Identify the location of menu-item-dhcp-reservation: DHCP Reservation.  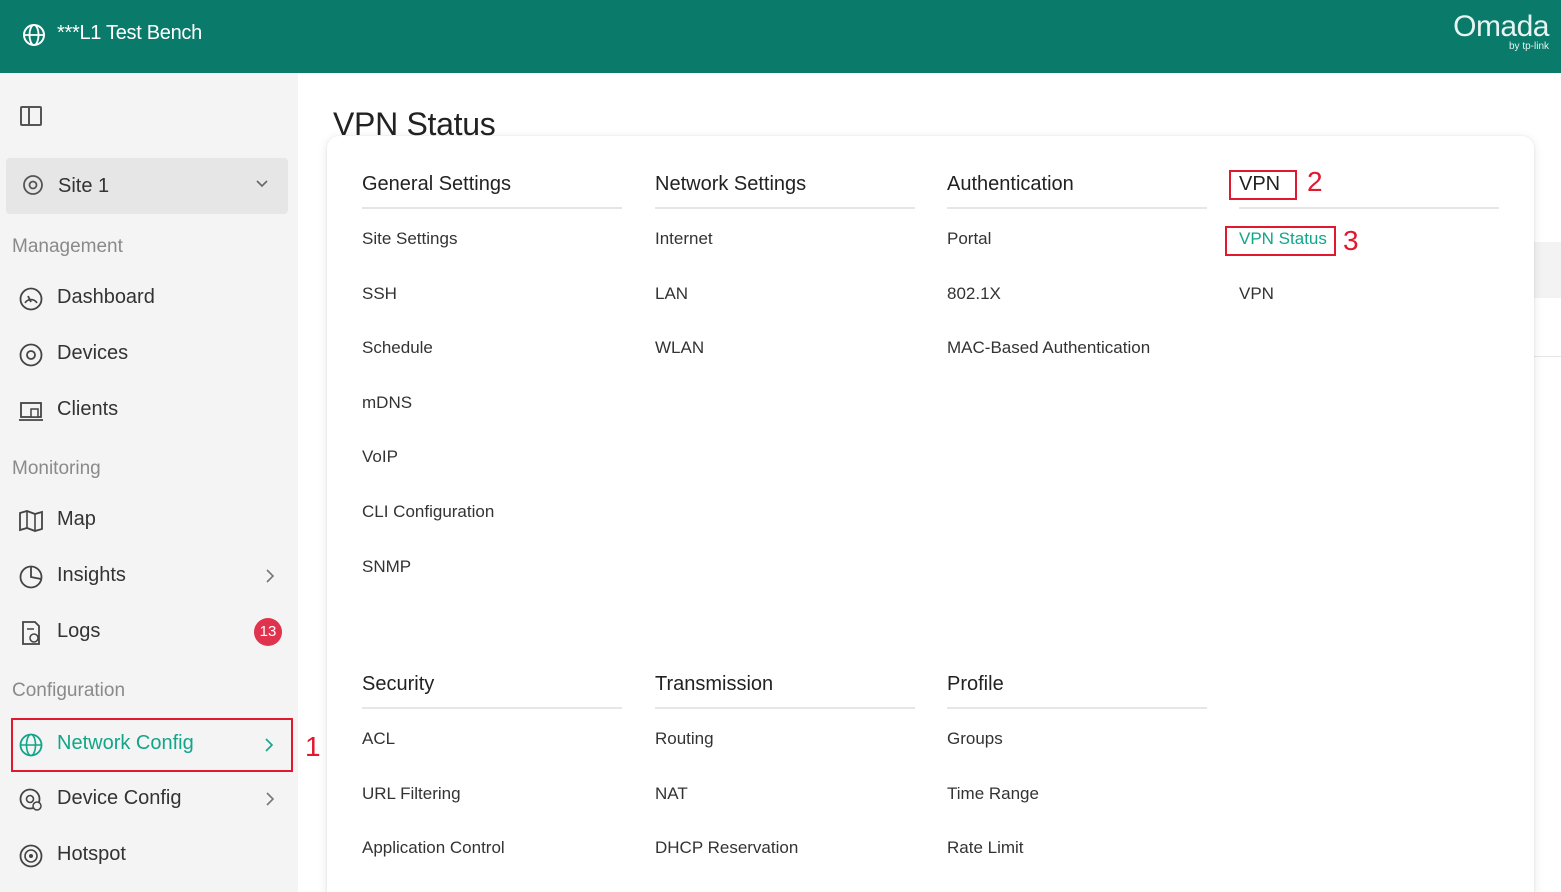
(785, 845).